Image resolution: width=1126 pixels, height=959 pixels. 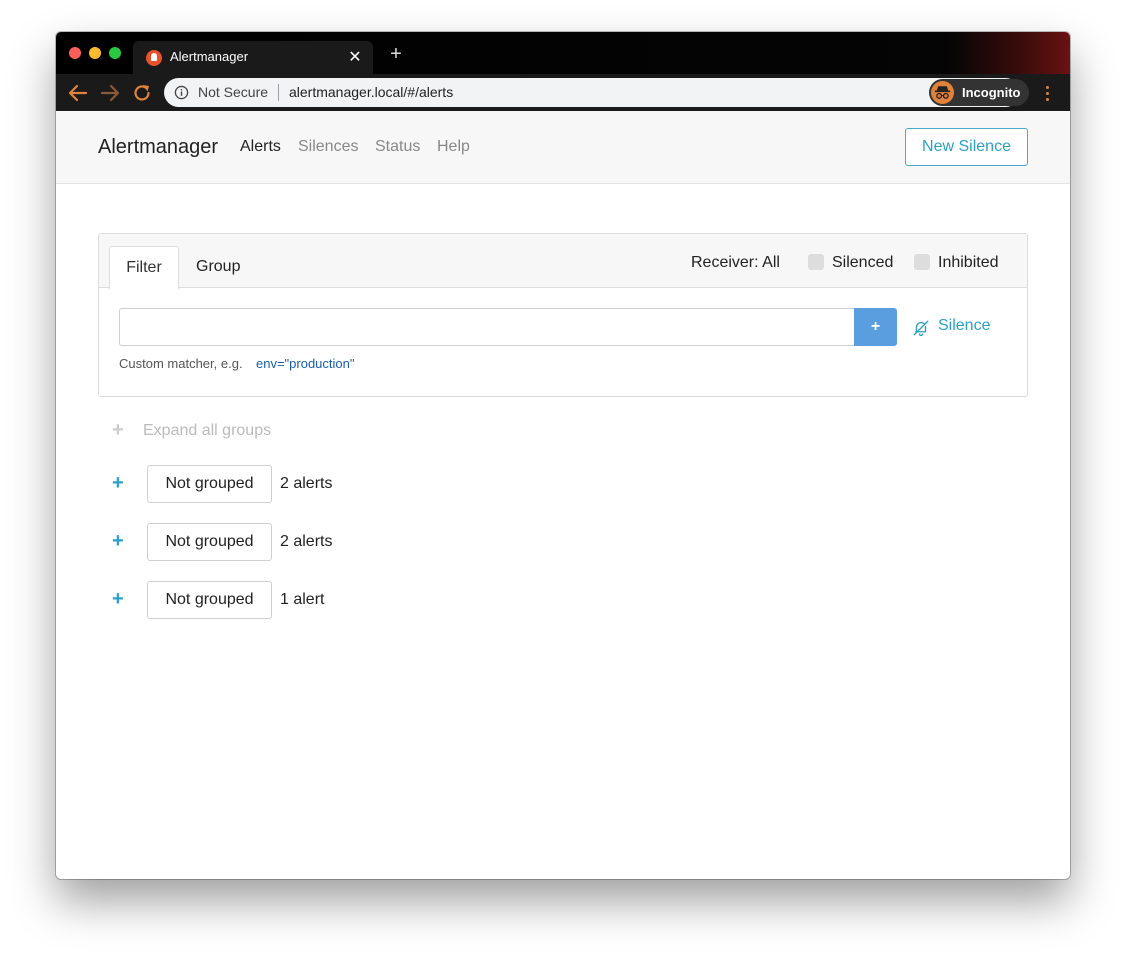 What do you see at coordinates (278, 92) in the screenshot?
I see `address-separator` at bounding box center [278, 92].